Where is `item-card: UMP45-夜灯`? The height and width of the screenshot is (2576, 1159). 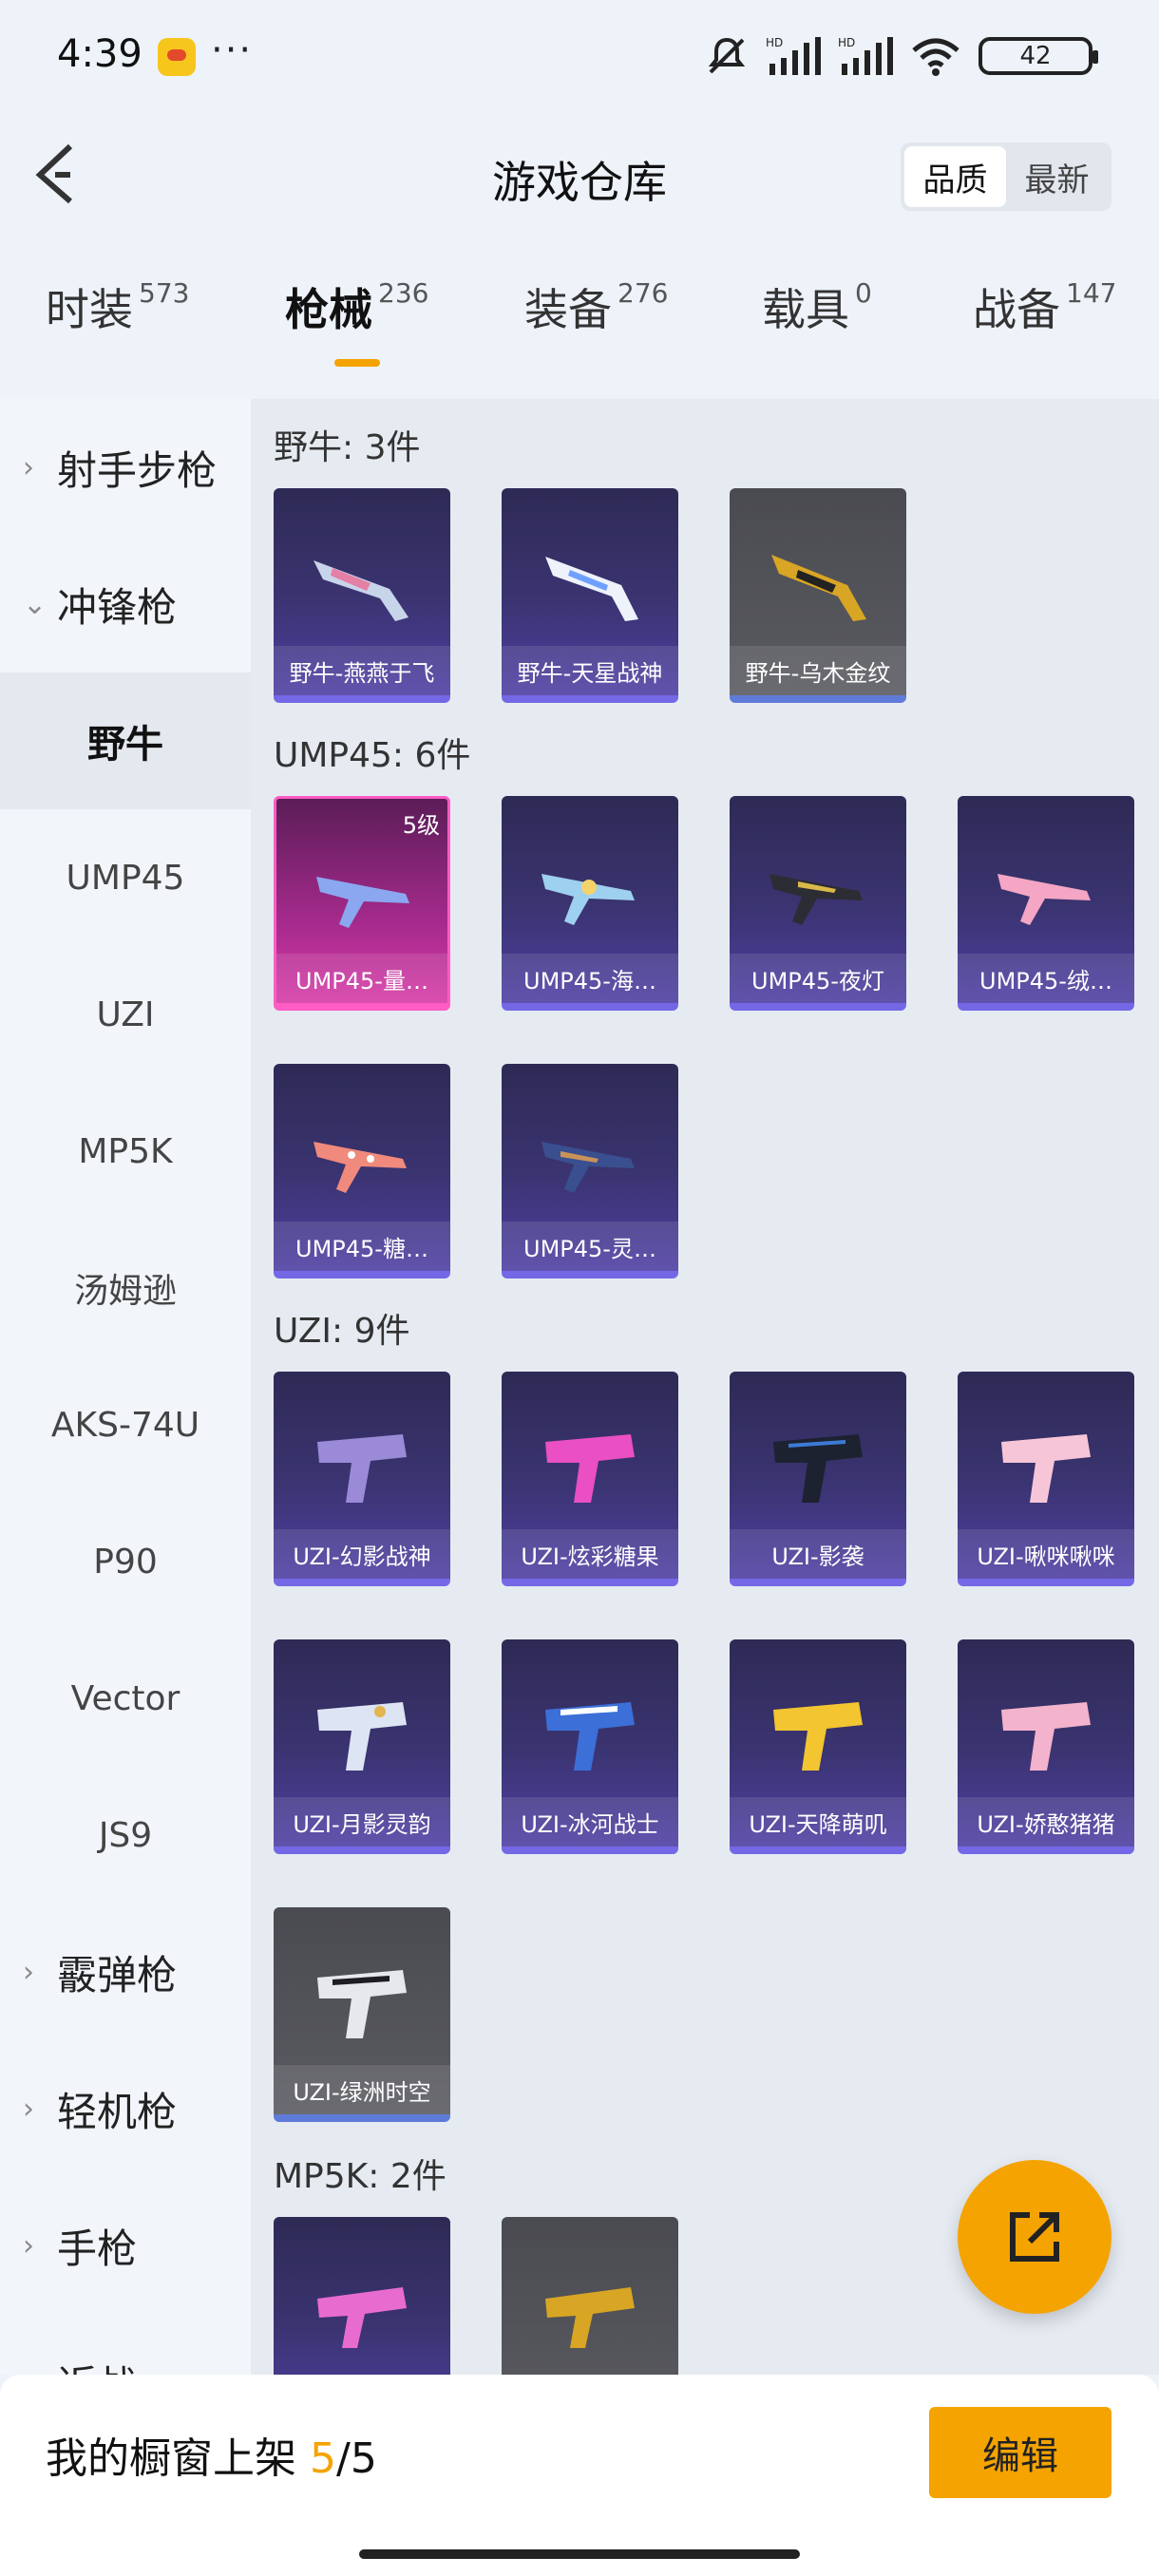
item-card: UMP45-夜灯 is located at coordinates (818, 903).